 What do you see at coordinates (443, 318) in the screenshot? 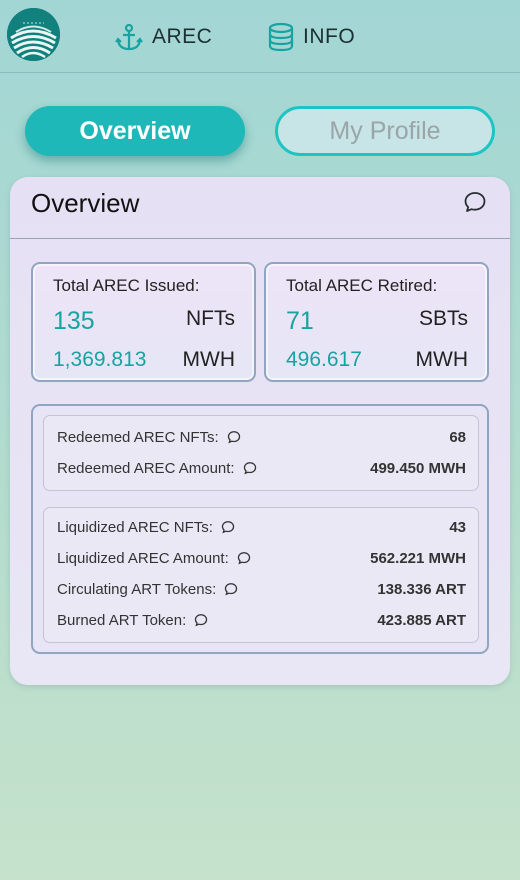
I see `retired-count-unit: SBTs` at bounding box center [443, 318].